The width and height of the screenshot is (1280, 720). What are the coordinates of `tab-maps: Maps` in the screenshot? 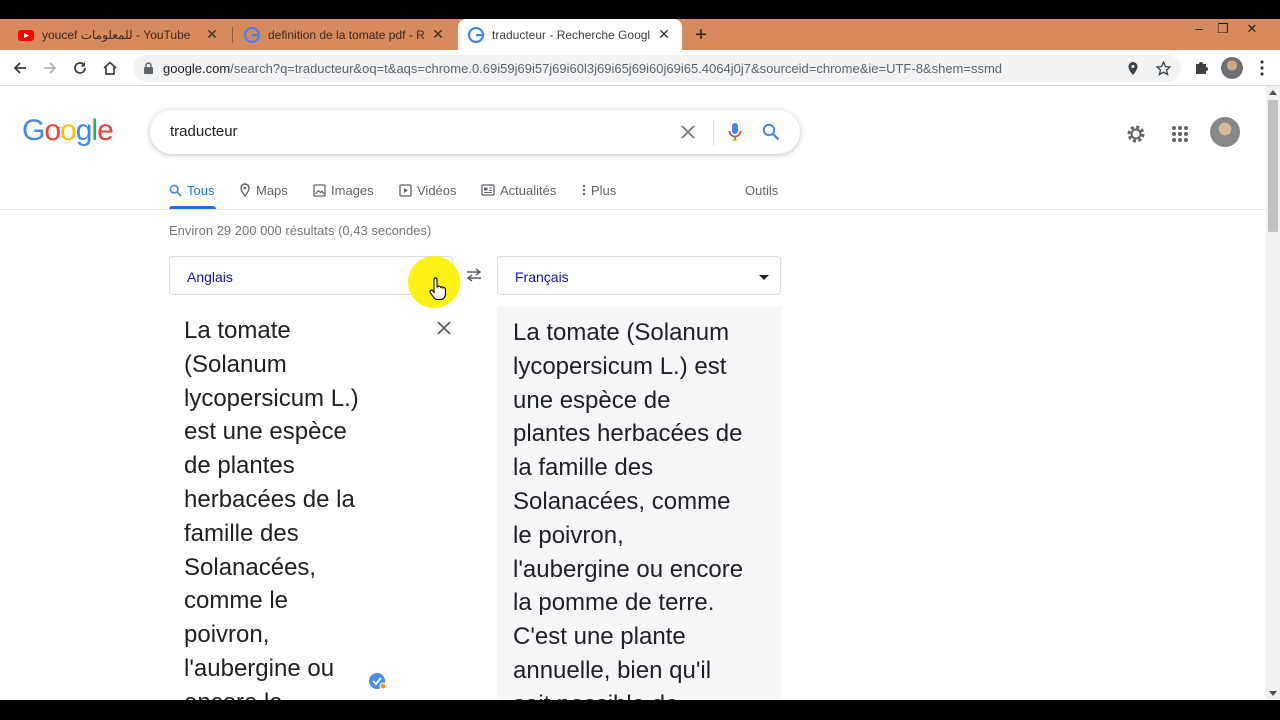 It's located at (263, 190).